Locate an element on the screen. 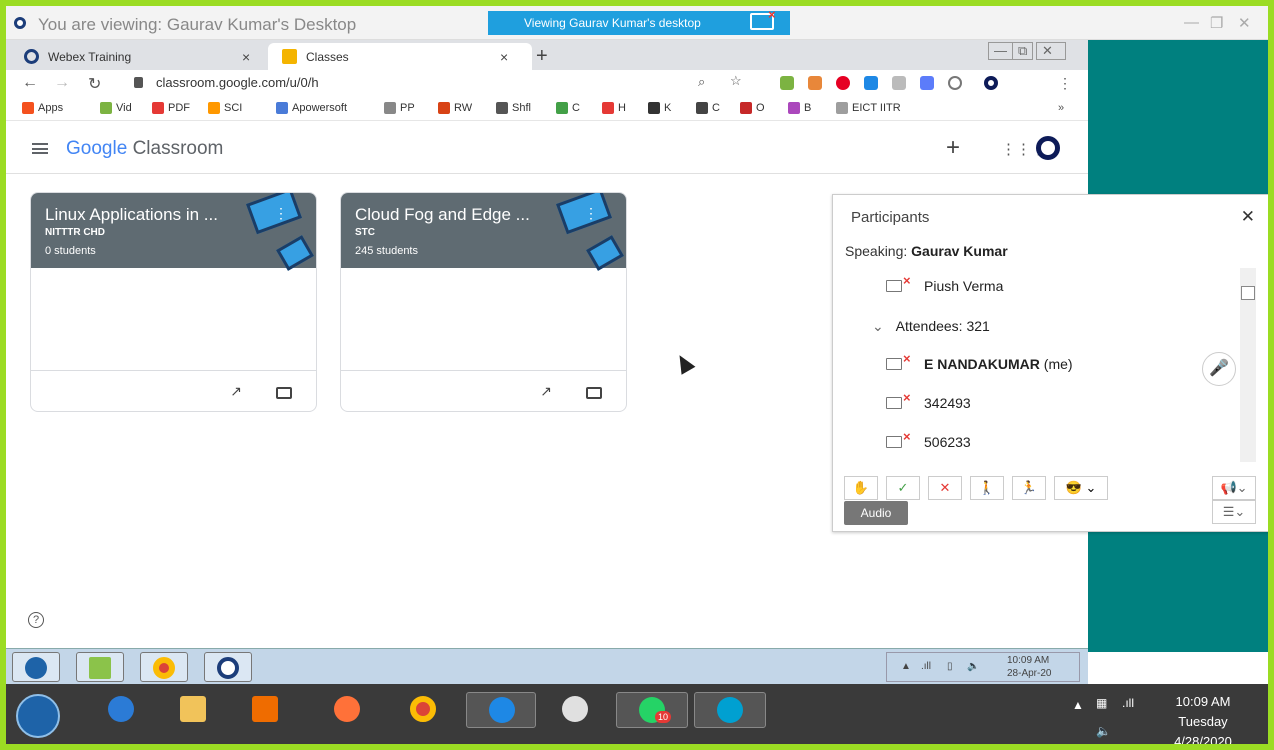 The height and width of the screenshot is (750, 1274). raise-hand-icon: ✋ is located at coordinates (861, 488).